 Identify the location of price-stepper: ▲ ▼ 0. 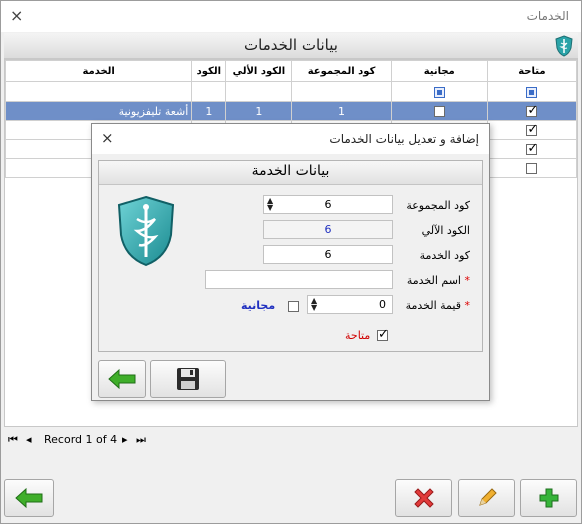
(350, 304).